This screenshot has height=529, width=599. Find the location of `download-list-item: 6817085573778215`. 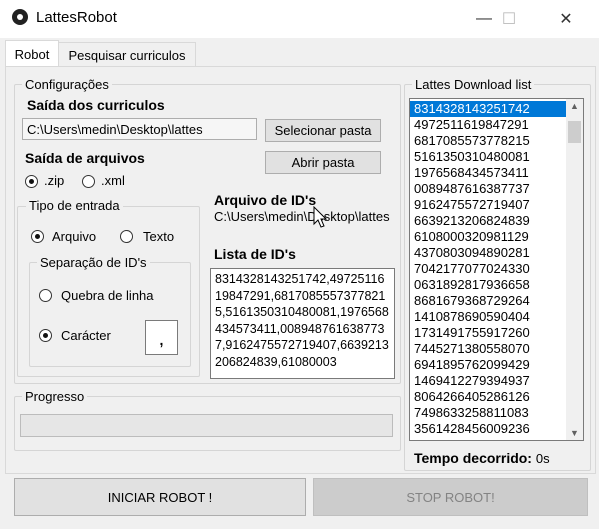

download-list-item: 6817085573778215 is located at coordinates (488, 141).